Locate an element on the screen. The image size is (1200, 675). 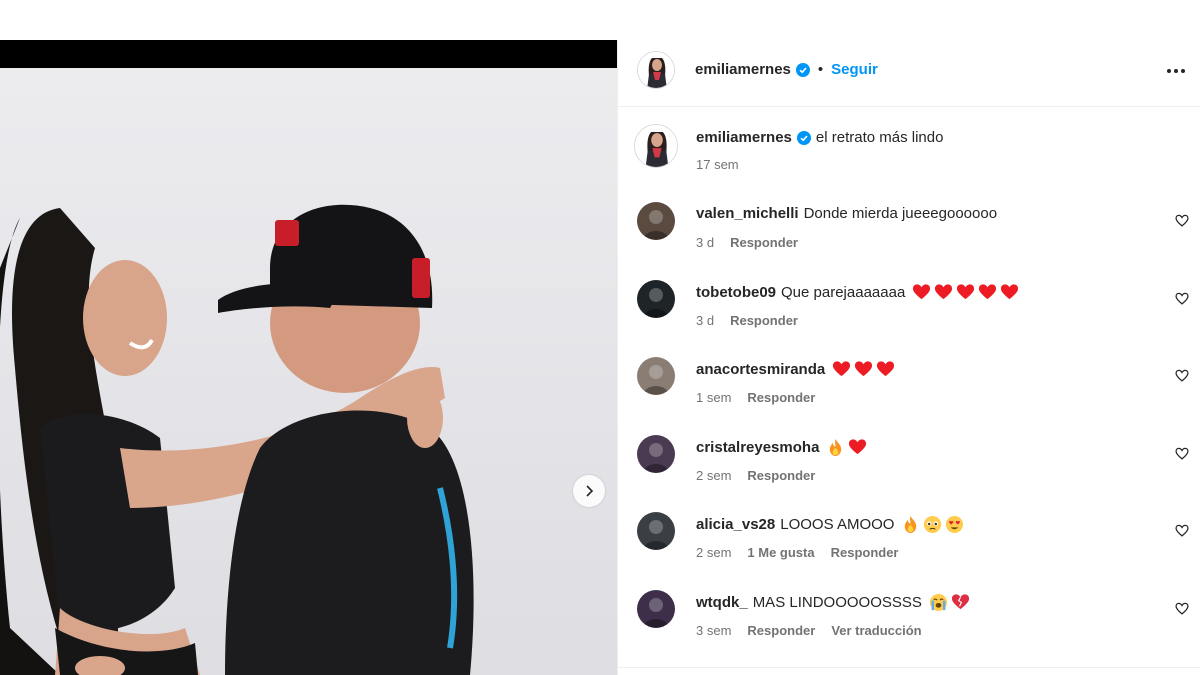
comment-meta: 1 sem Responder is located at coordinates (755, 397).